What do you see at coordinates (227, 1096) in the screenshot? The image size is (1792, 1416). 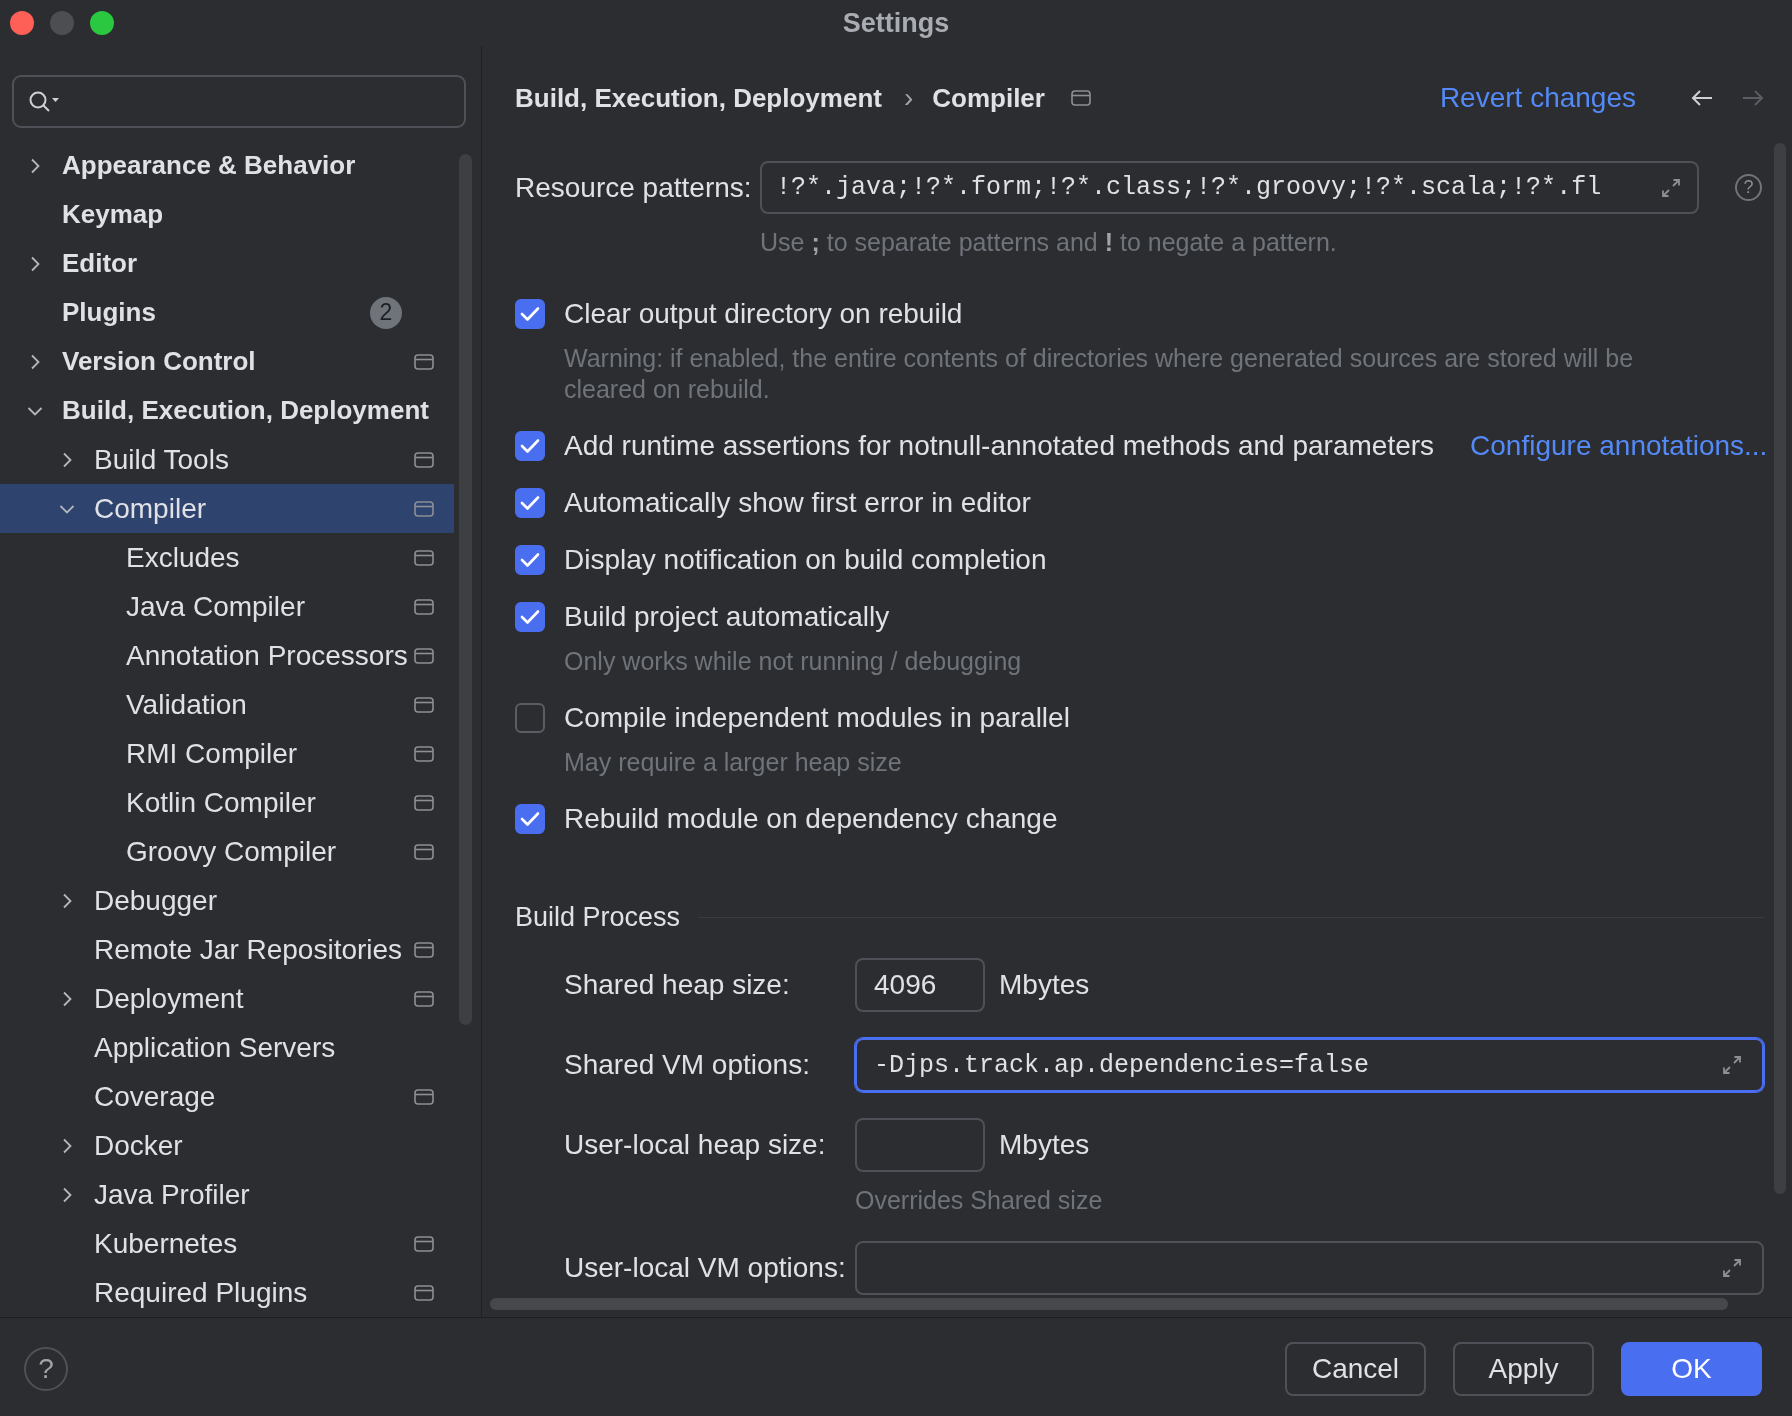 I see `tree-item: Coverage` at bounding box center [227, 1096].